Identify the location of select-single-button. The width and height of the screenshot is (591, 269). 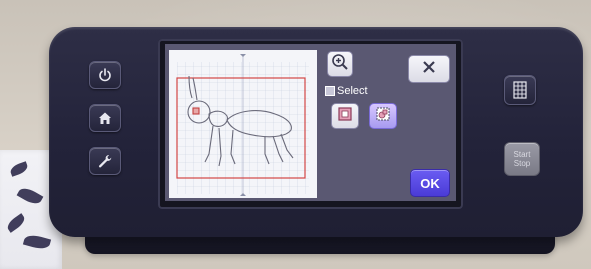
(345, 116).